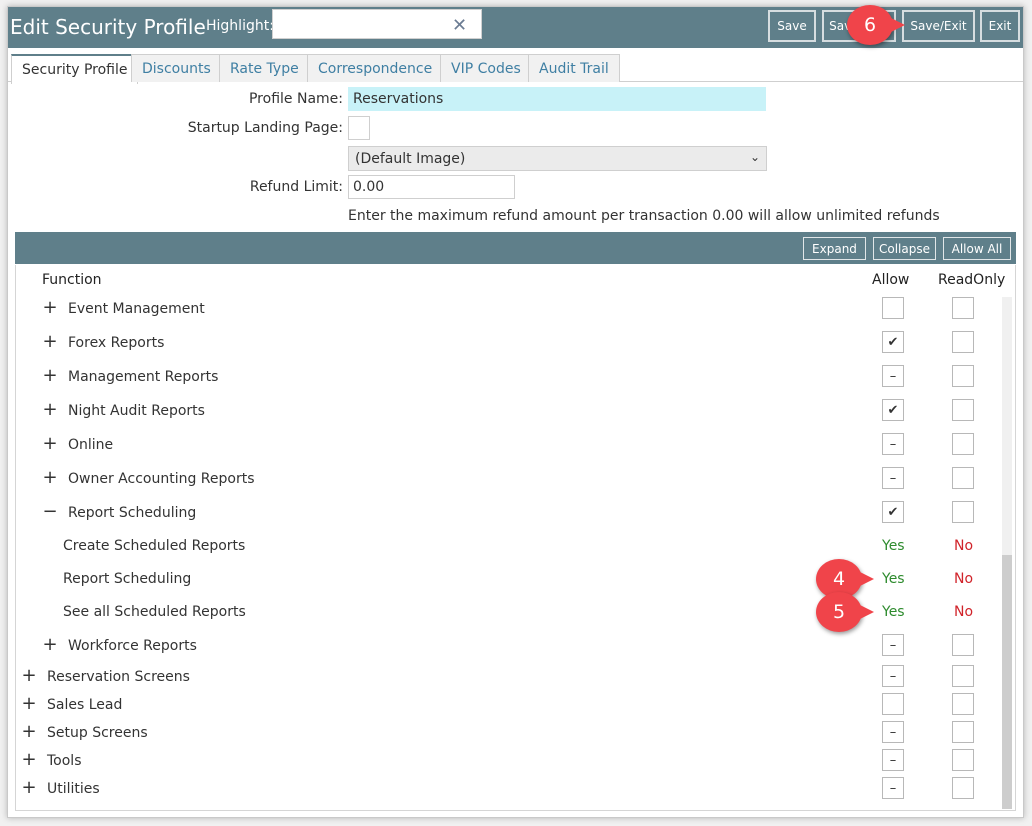 The image size is (1032, 826). What do you see at coordinates (176, 68) in the screenshot?
I see `tab-discounts: Discounts` at bounding box center [176, 68].